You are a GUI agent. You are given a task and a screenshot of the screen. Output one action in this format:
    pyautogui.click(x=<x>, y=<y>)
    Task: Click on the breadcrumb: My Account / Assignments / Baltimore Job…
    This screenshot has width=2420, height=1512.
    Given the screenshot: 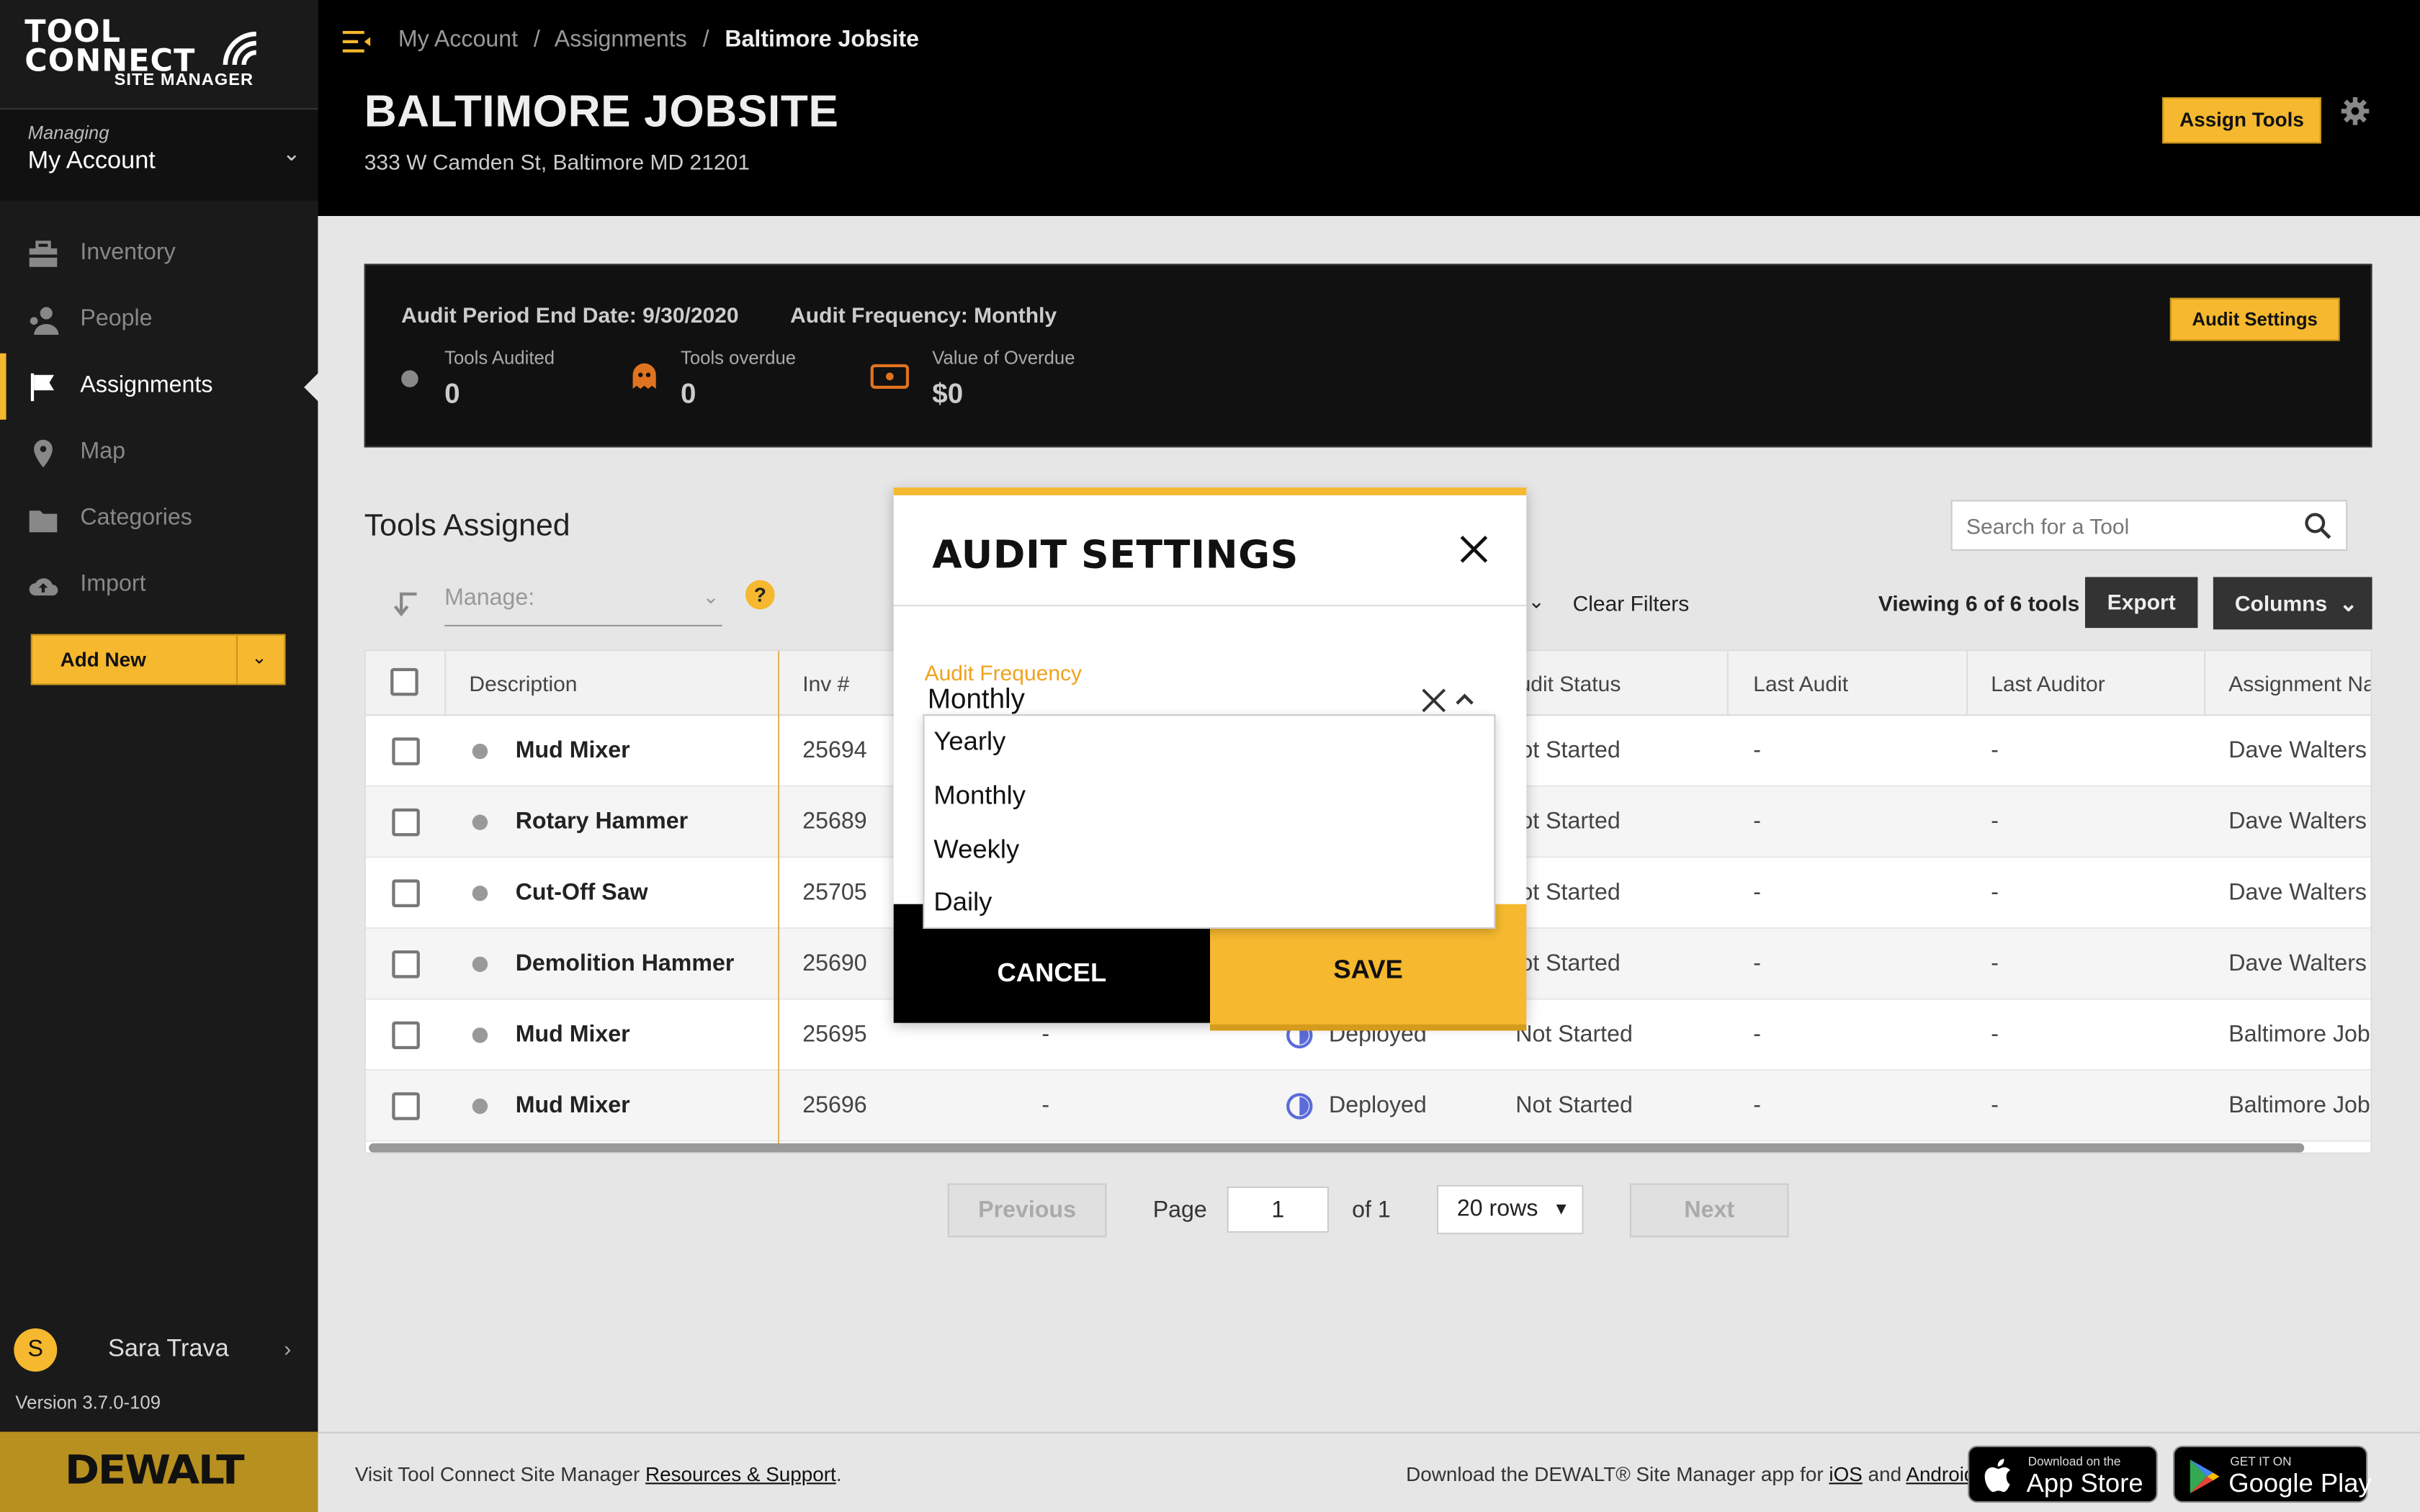 What is the action you would take?
    pyautogui.click(x=658, y=39)
    